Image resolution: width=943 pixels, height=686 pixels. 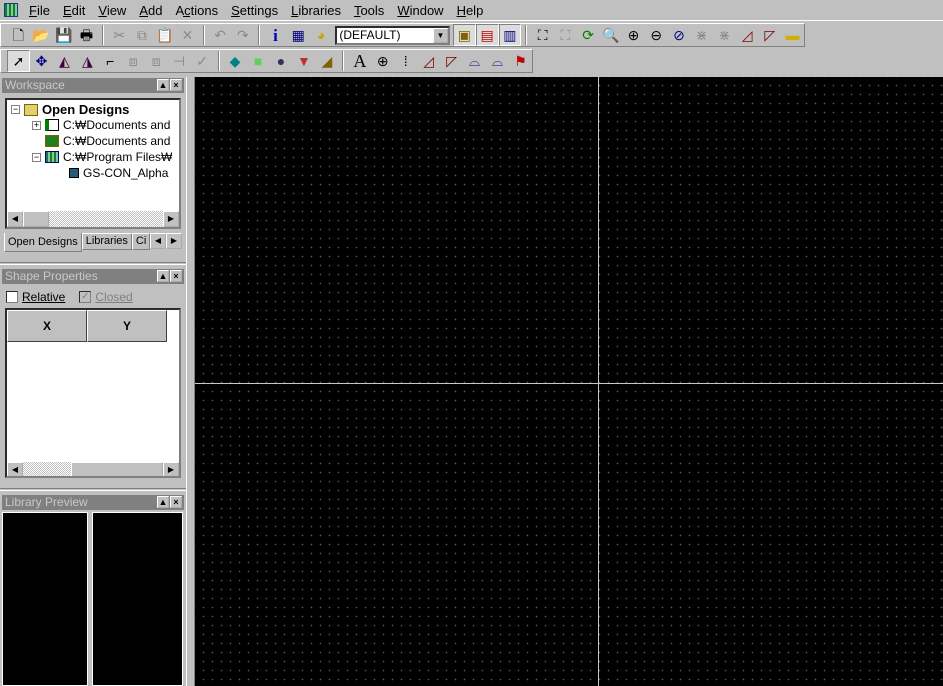 I want to click on trim-button: ⊣, so click(x=179, y=61).